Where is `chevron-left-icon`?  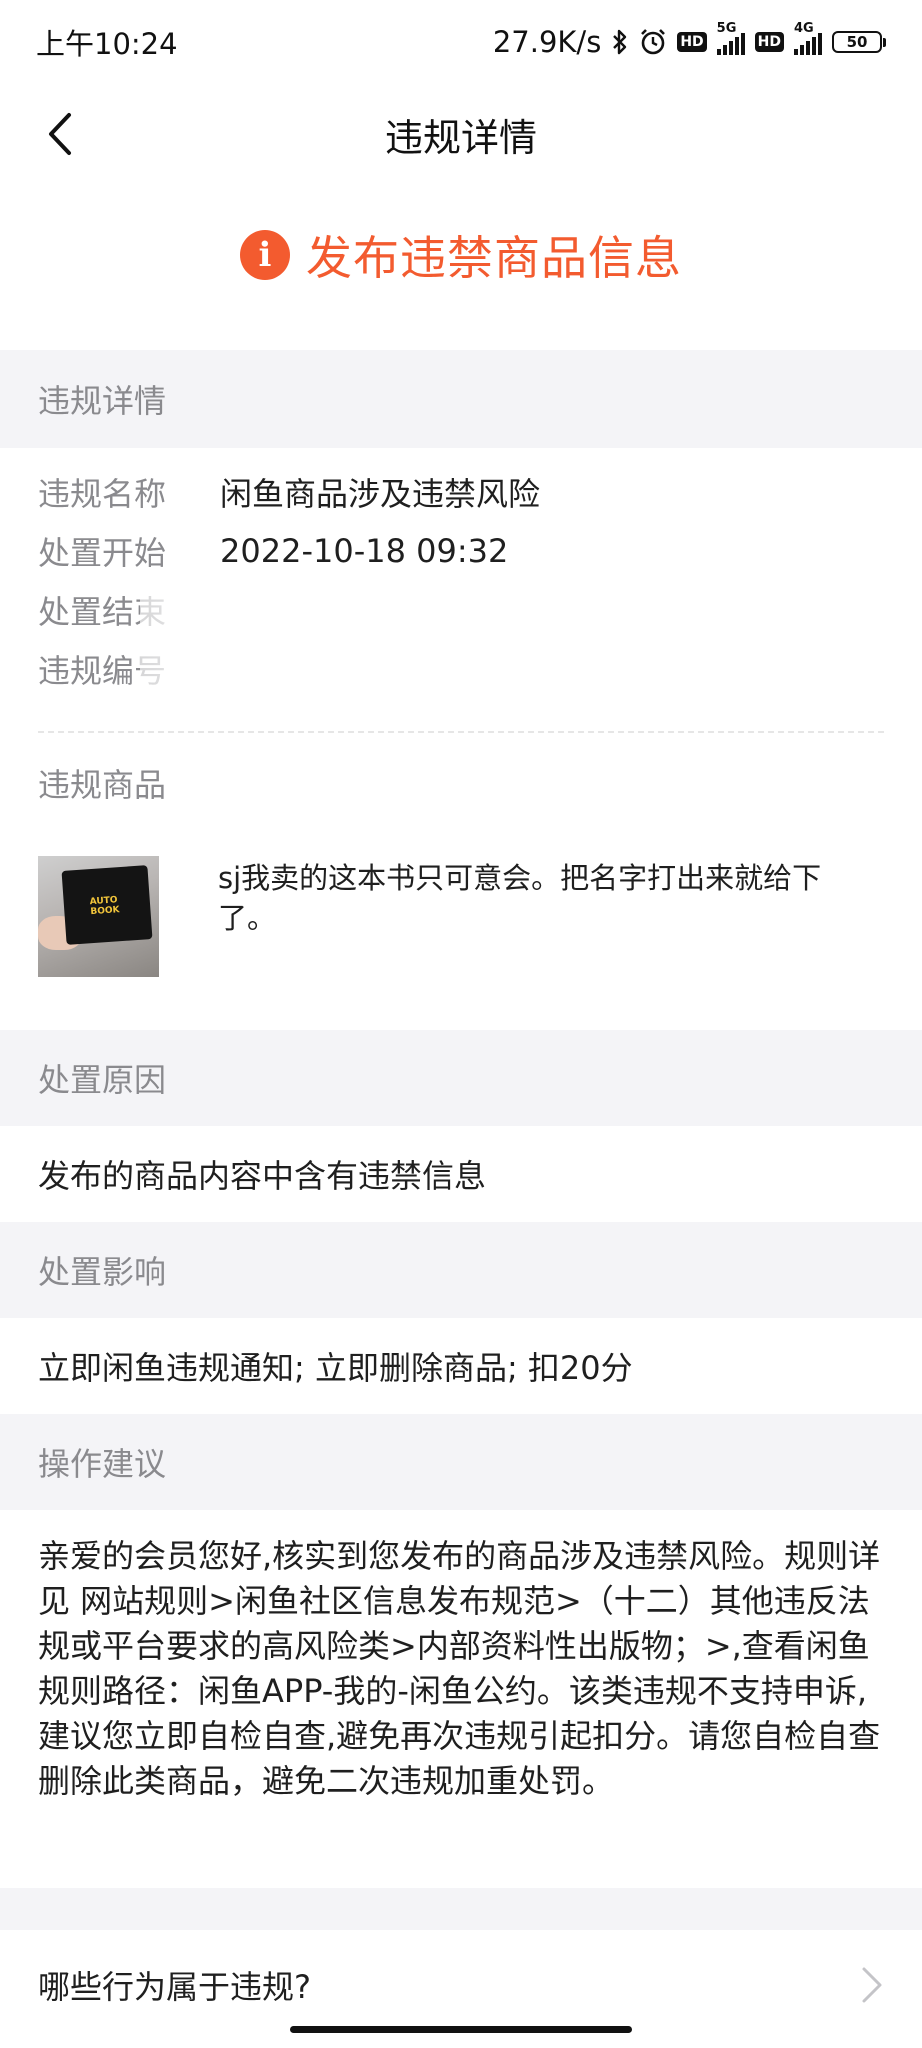
chevron-left-icon is located at coordinates (60, 134).